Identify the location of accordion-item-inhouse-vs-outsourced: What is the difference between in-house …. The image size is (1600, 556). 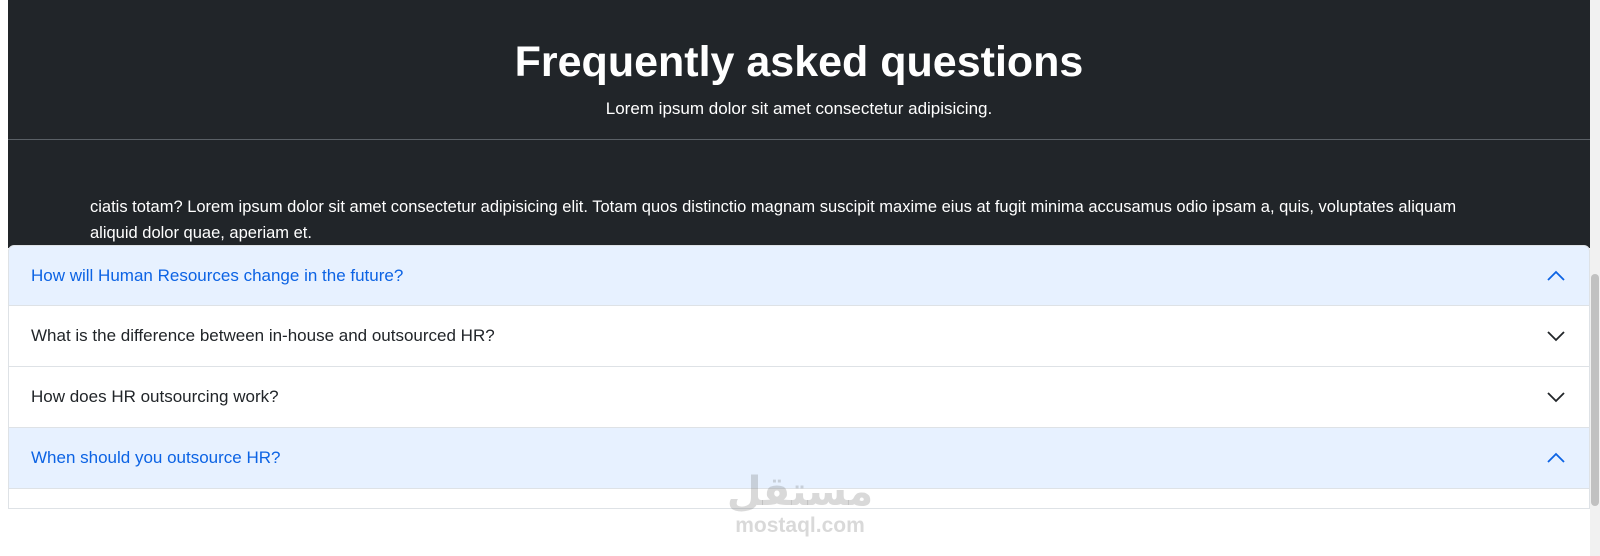
(799, 336).